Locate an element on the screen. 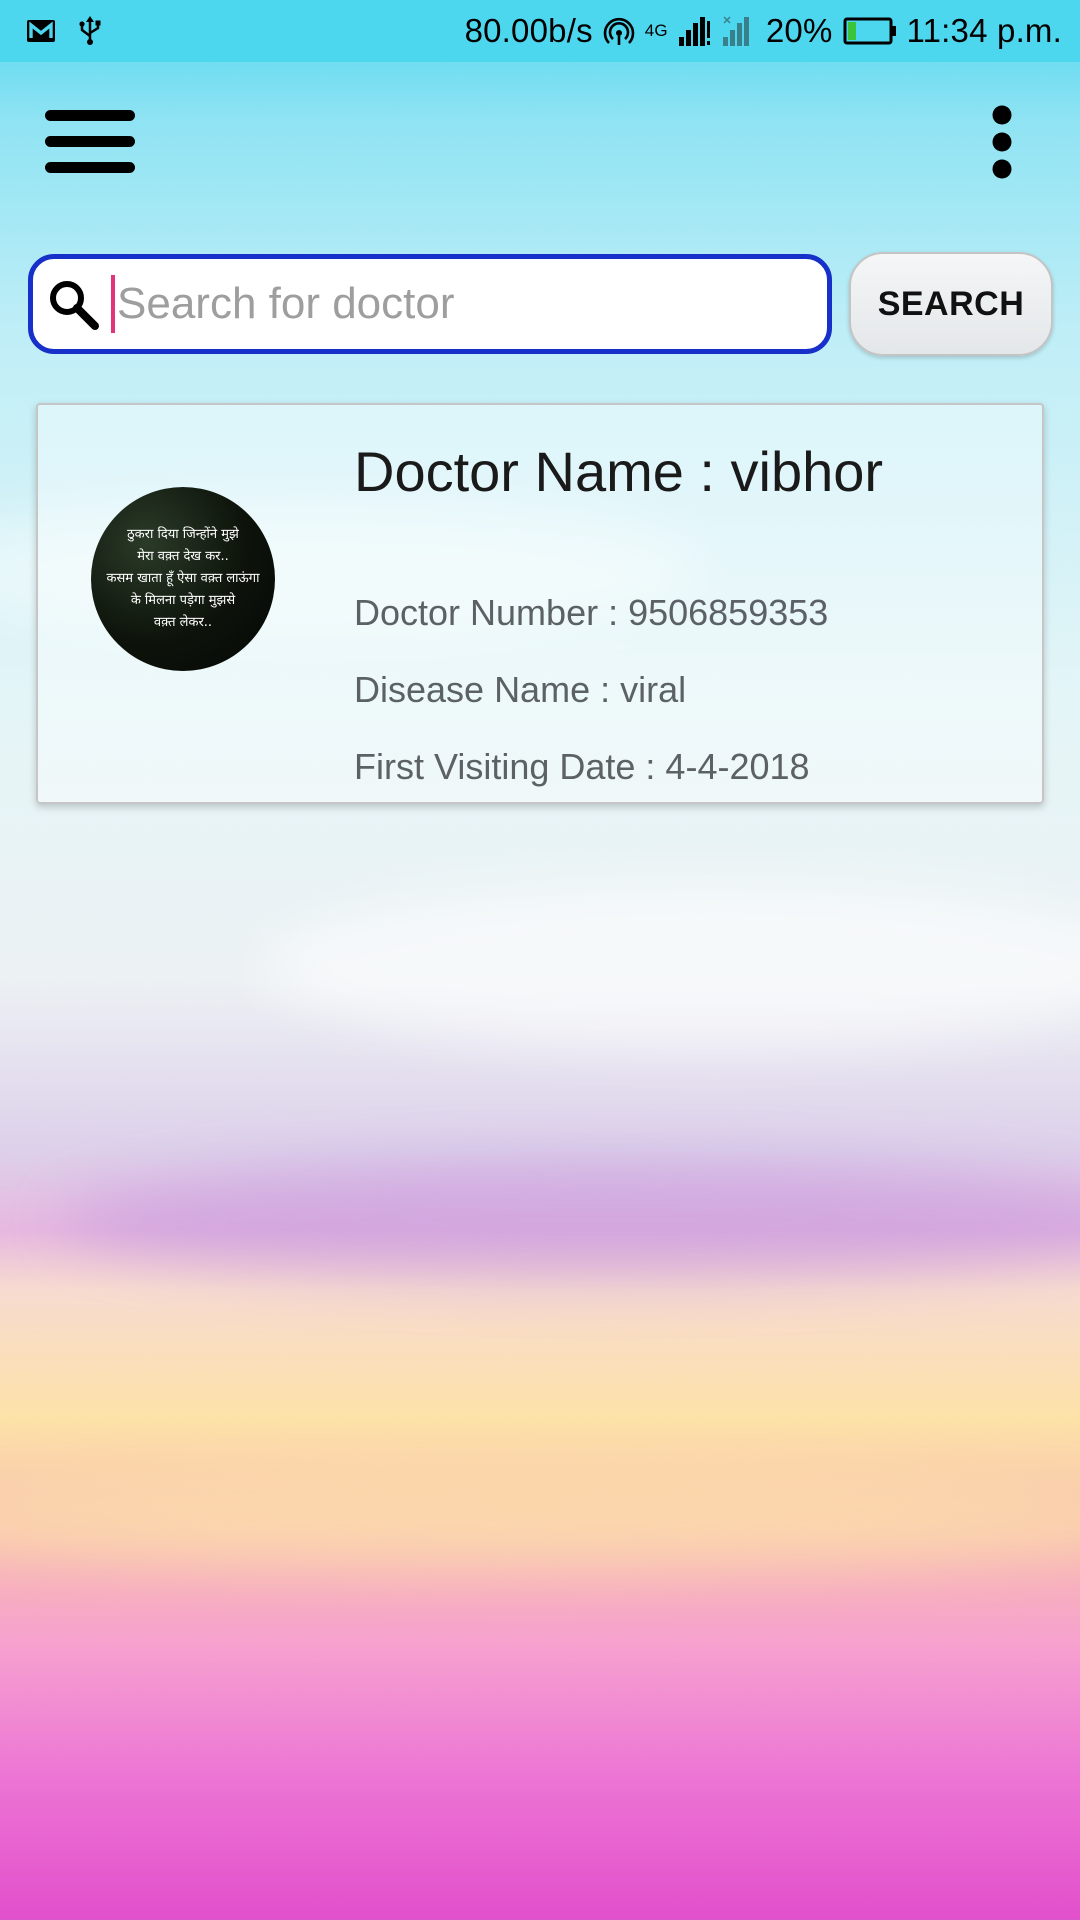 The height and width of the screenshot is (1920, 1080). app-toolbar is located at coordinates (540, 142).